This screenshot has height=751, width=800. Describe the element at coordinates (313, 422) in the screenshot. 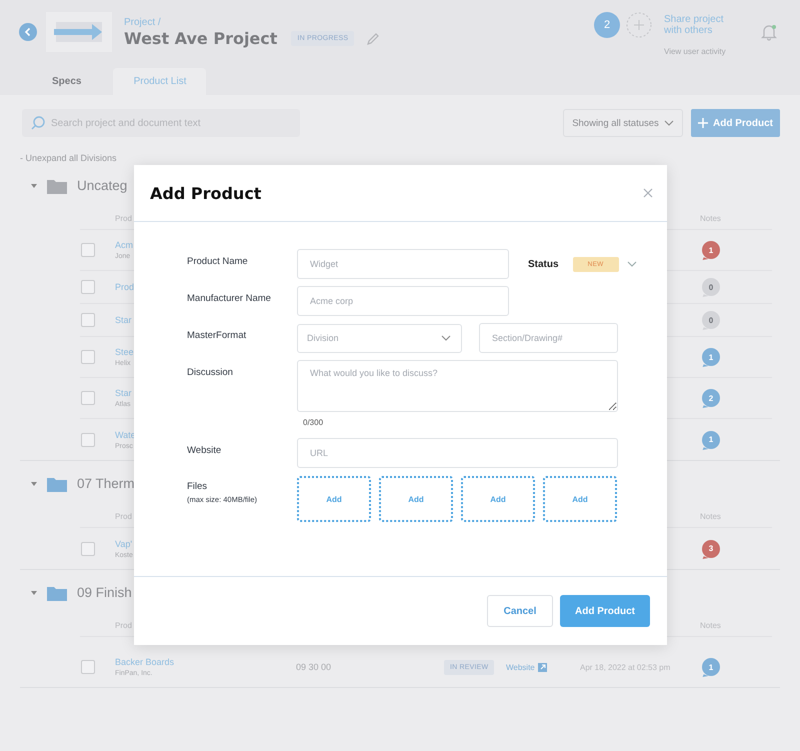

I see `character-counter: 0/300` at that location.